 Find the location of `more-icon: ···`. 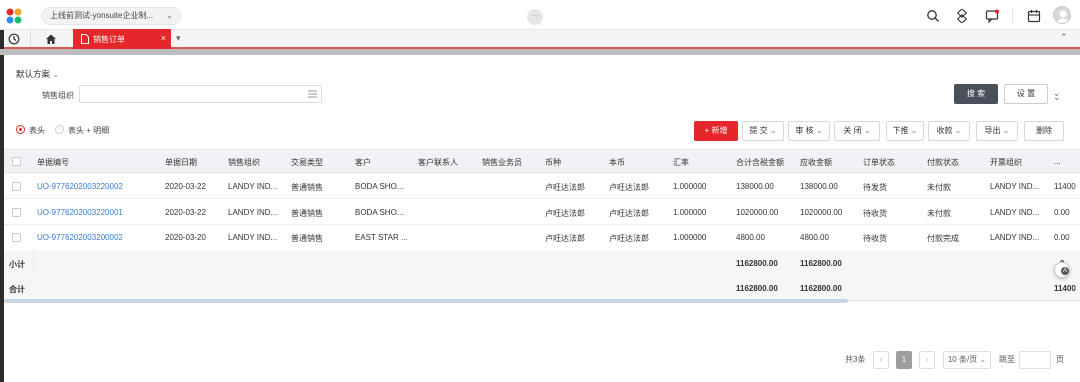

more-icon: ··· is located at coordinates (535, 17).